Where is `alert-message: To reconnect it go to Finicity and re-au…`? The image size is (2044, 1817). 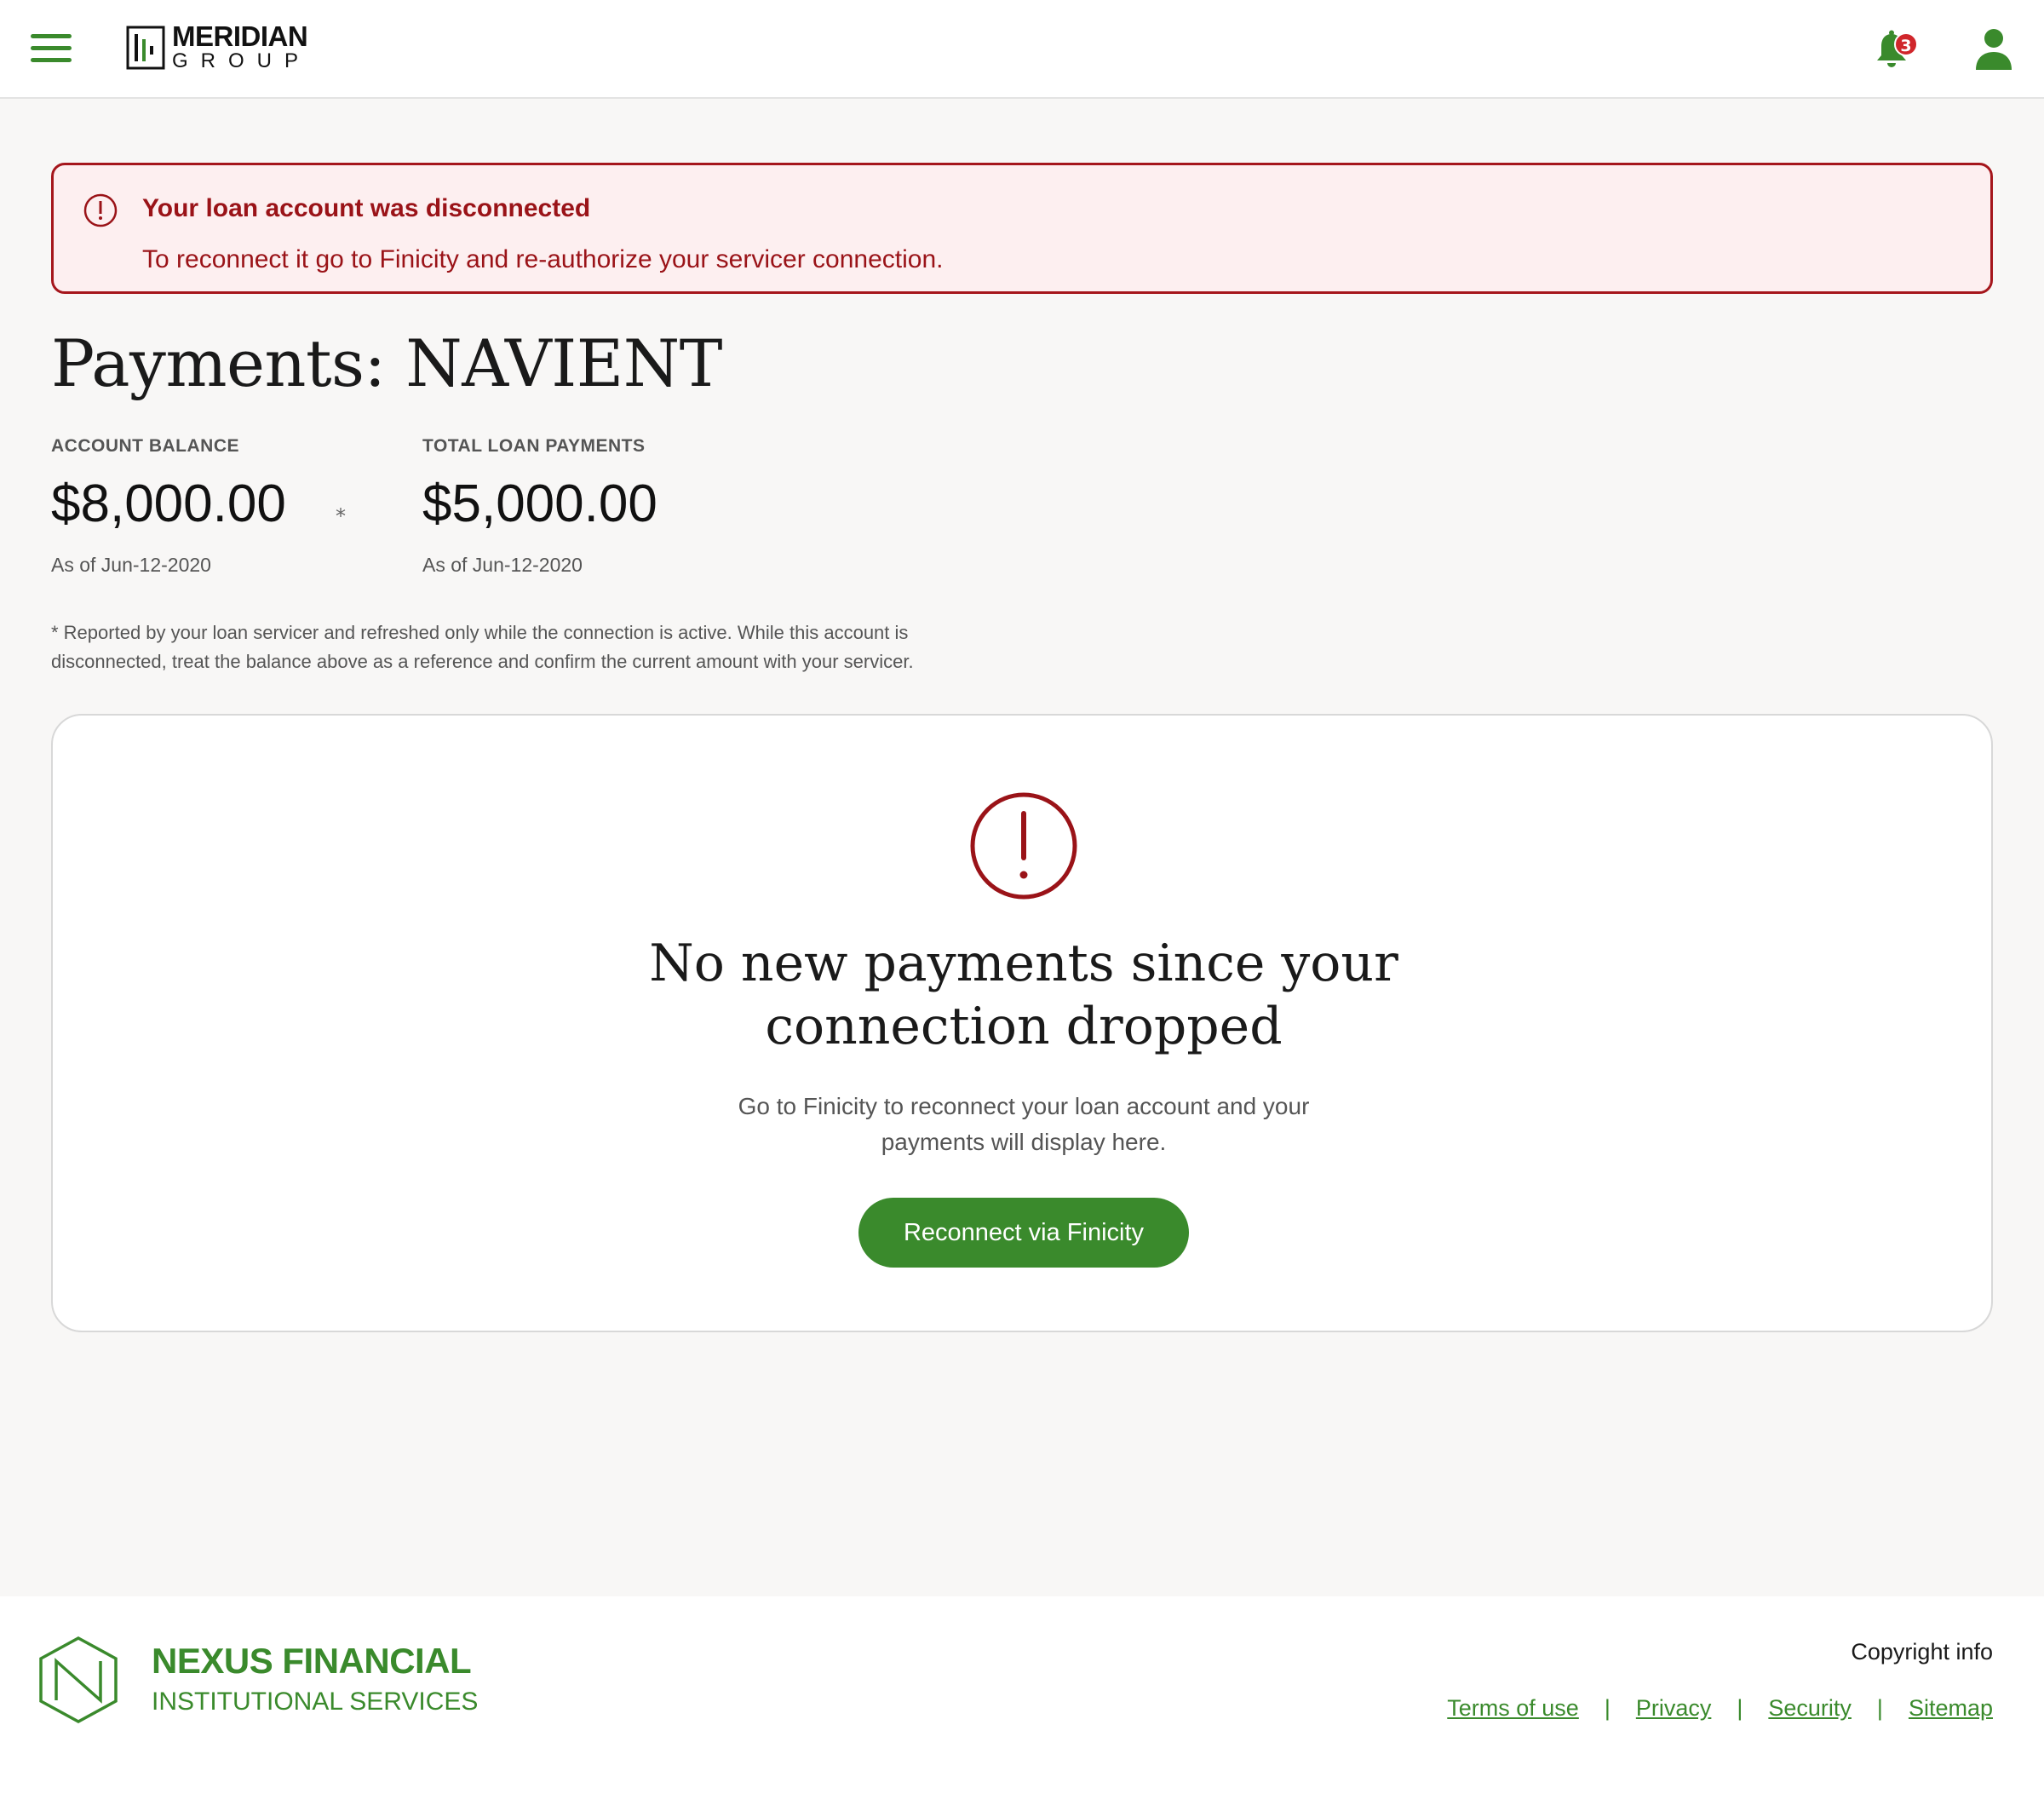 alert-message: To reconnect it go to Finicity and re-au… is located at coordinates (543, 259).